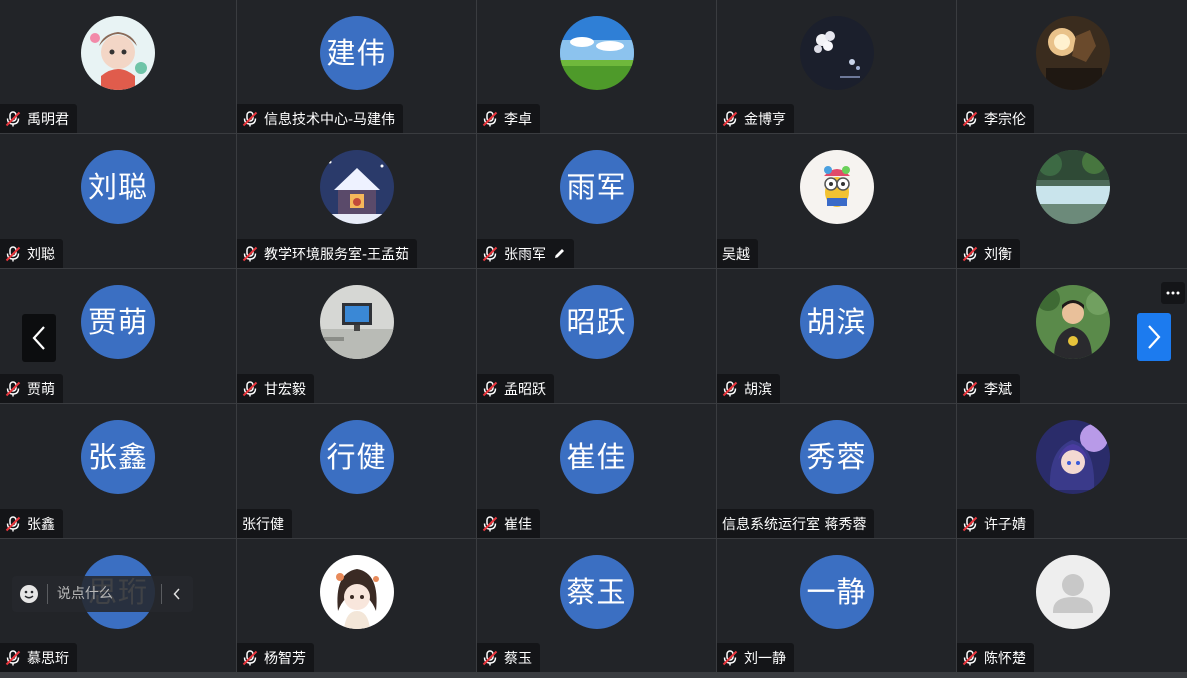 This screenshot has width=1187, height=678. I want to click on participant-name: 刘一静, so click(765, 658).